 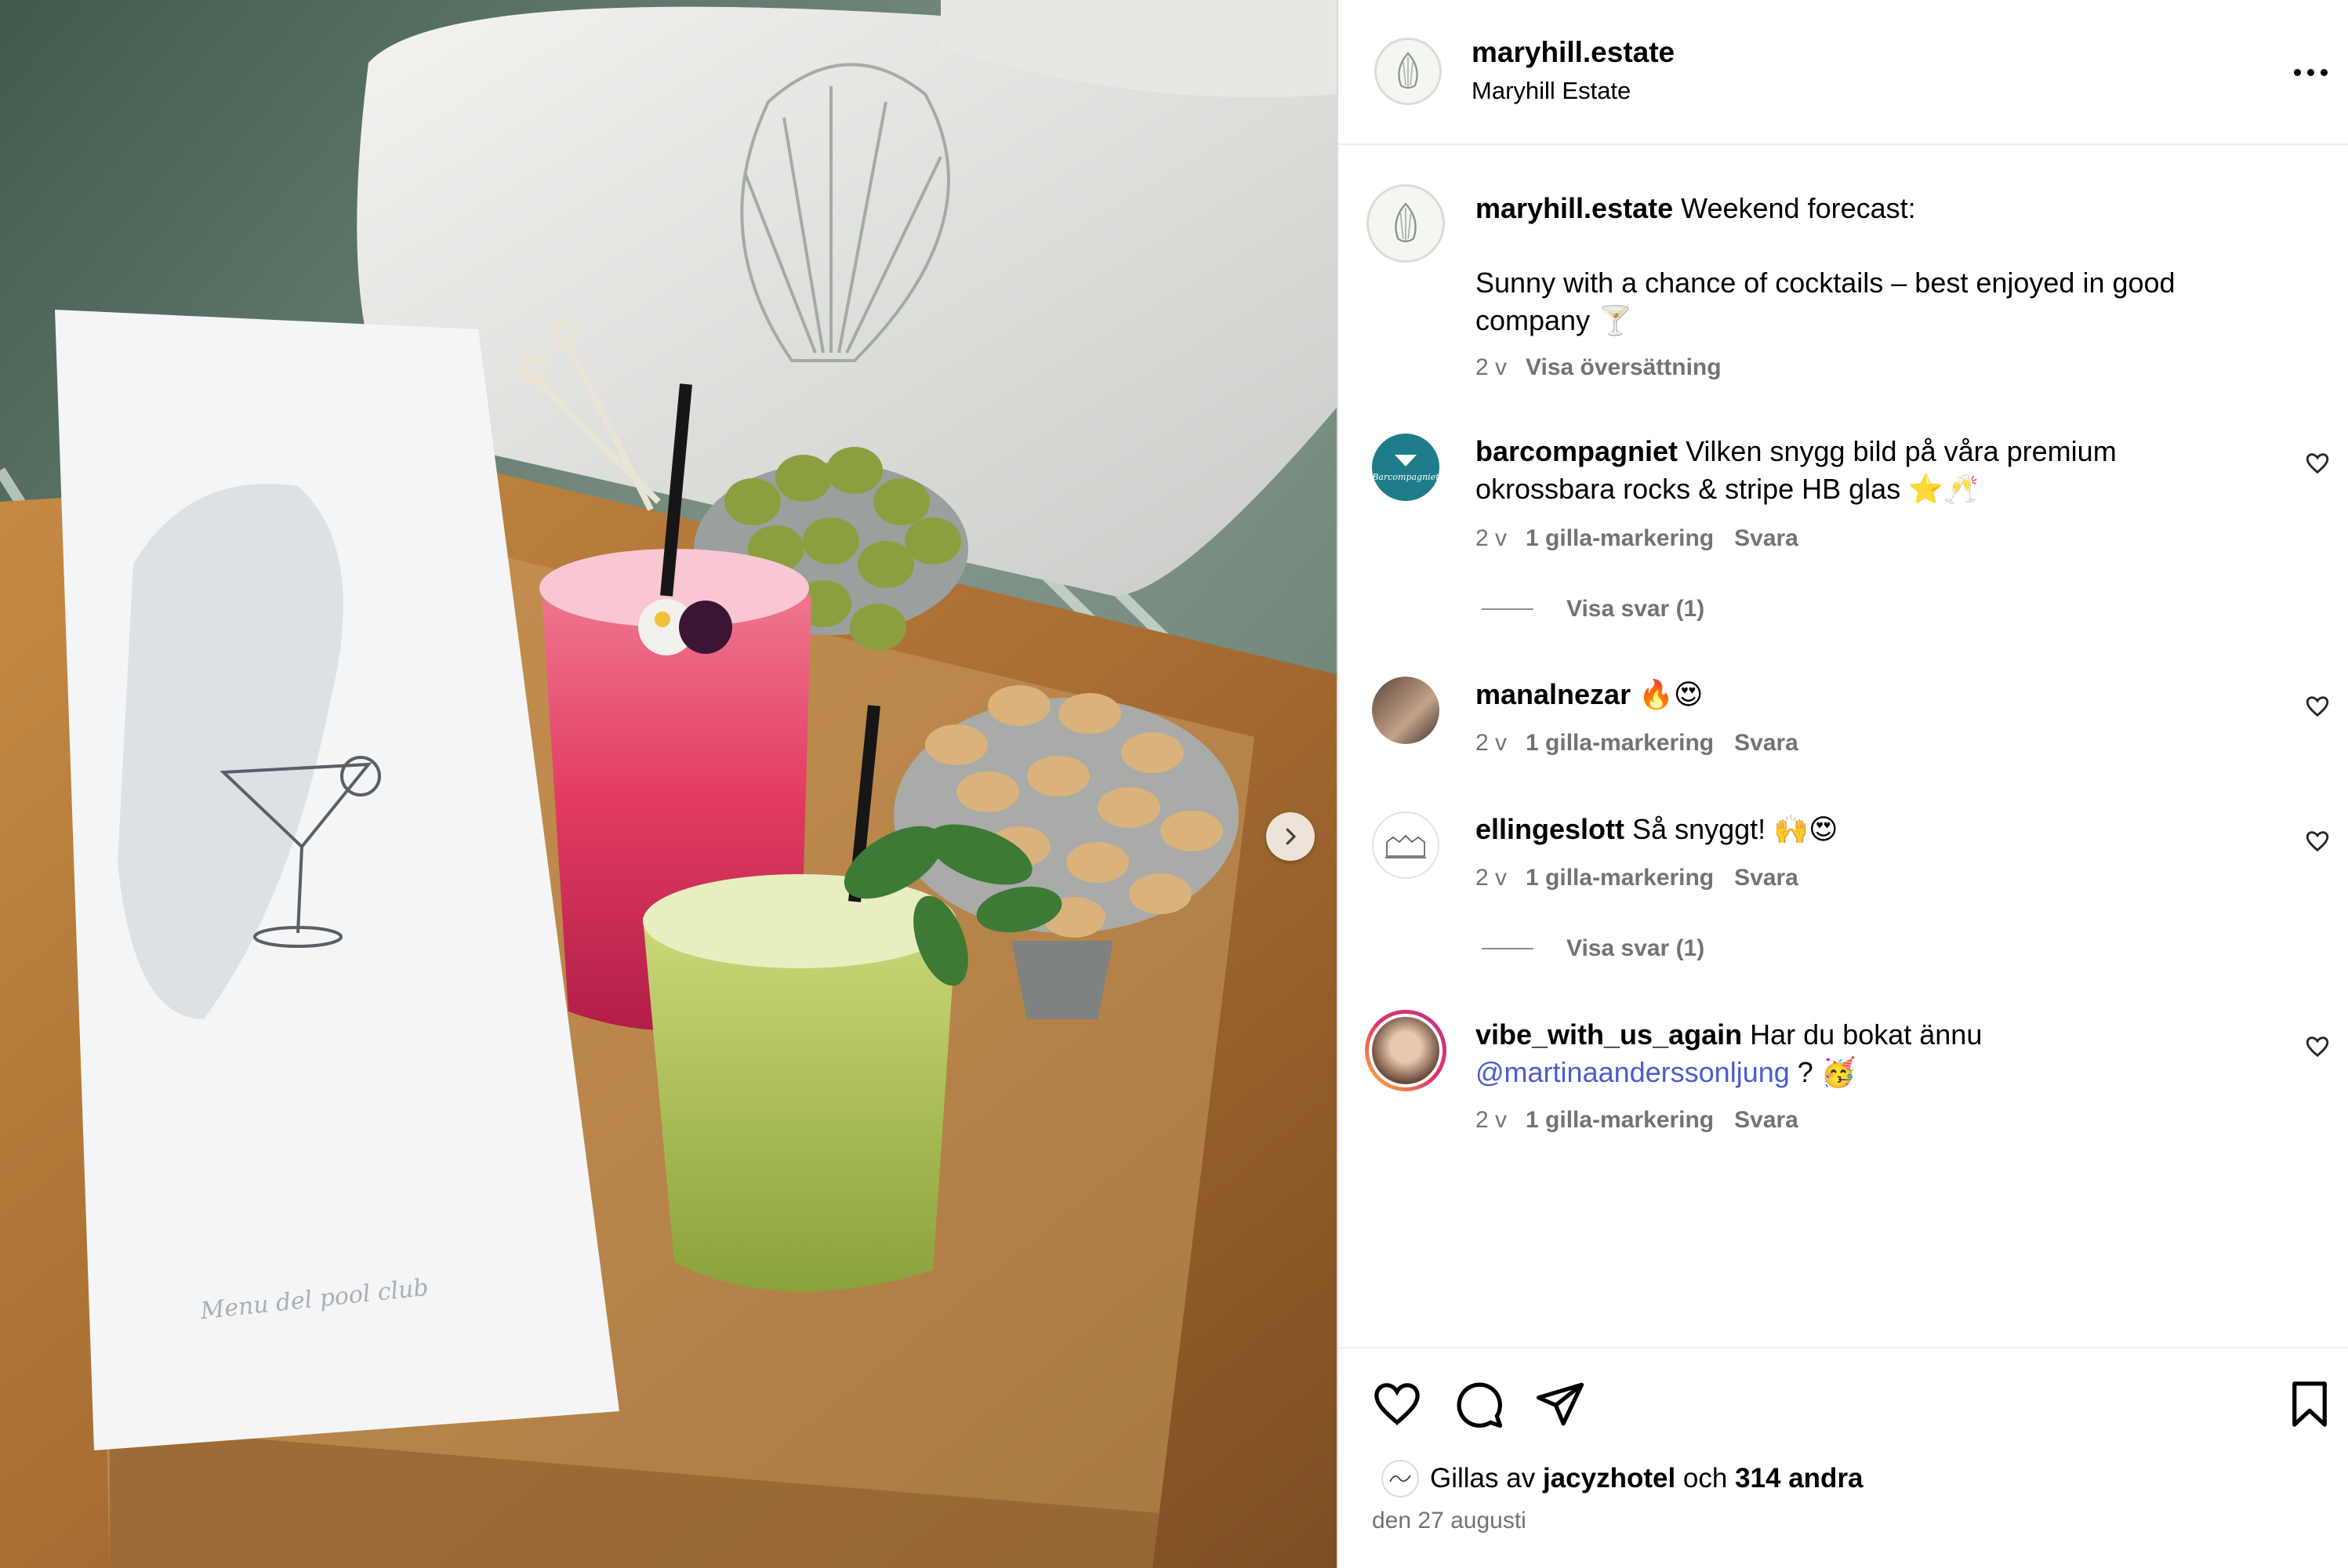 I want to click on comment-body-end: ? 🥳, so click(x=1822, y=1072).